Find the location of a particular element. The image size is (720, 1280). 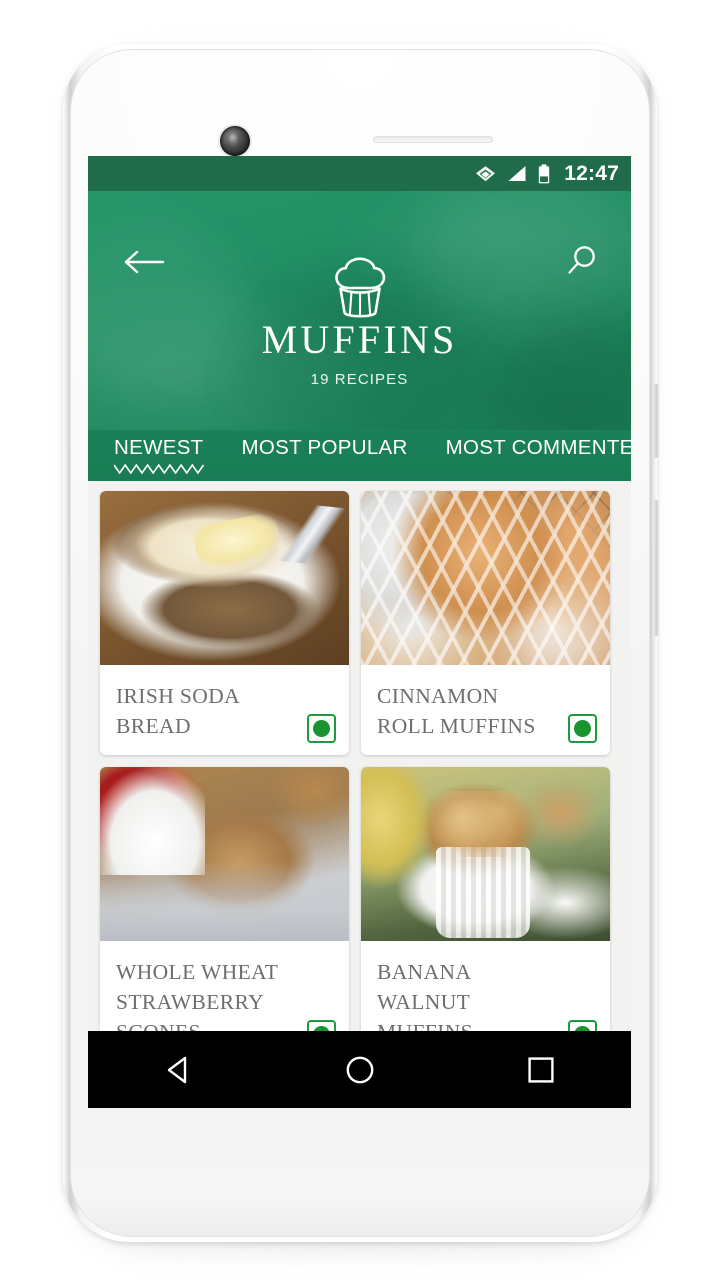

tab-most-popular: MOST POPULAR is located at coordinates (325, 445).